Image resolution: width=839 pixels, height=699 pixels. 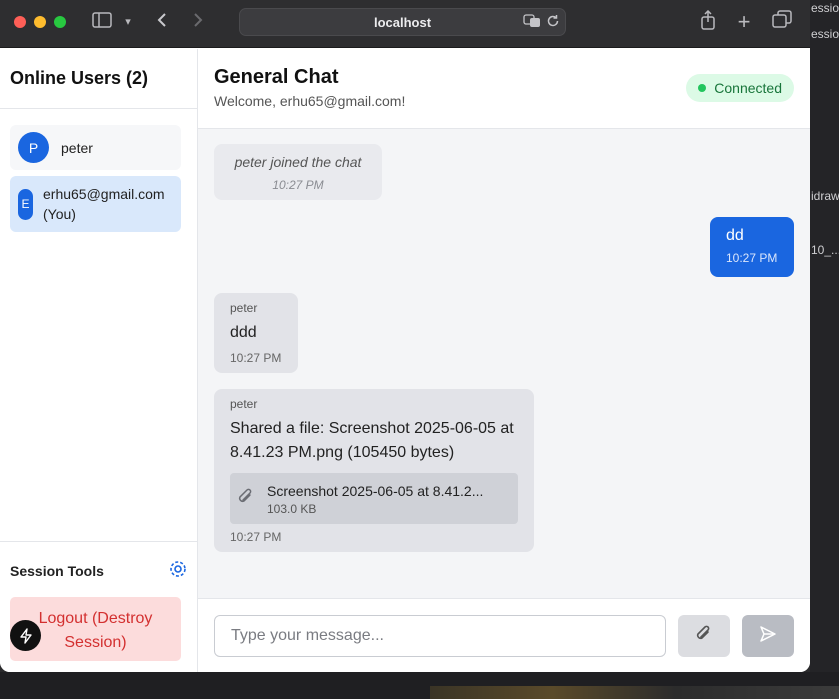 What do you see at coordinates (744, 22) in the screenshot?
I see `plus-icon: +` at bounding box center [744, 22].